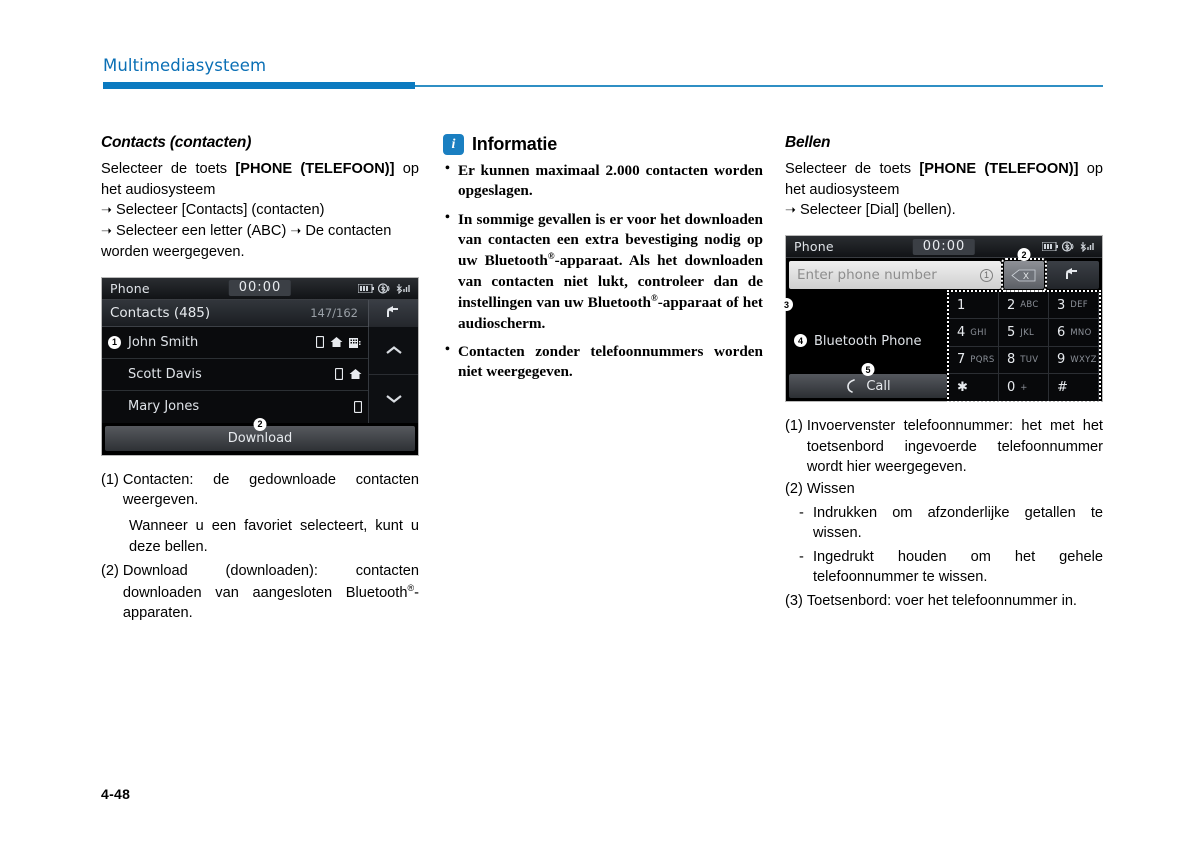 The height and width of the screenshot is (859, 1200). I want to click on dialer-input-row: Enter phone number 1 2 X, so click(944, 270).